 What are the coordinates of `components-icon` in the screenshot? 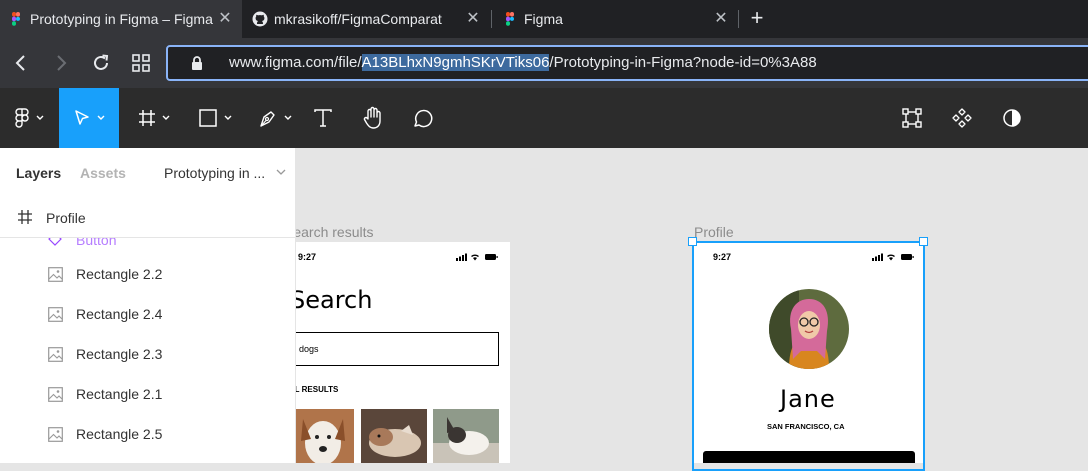 It's located at (962, 118).